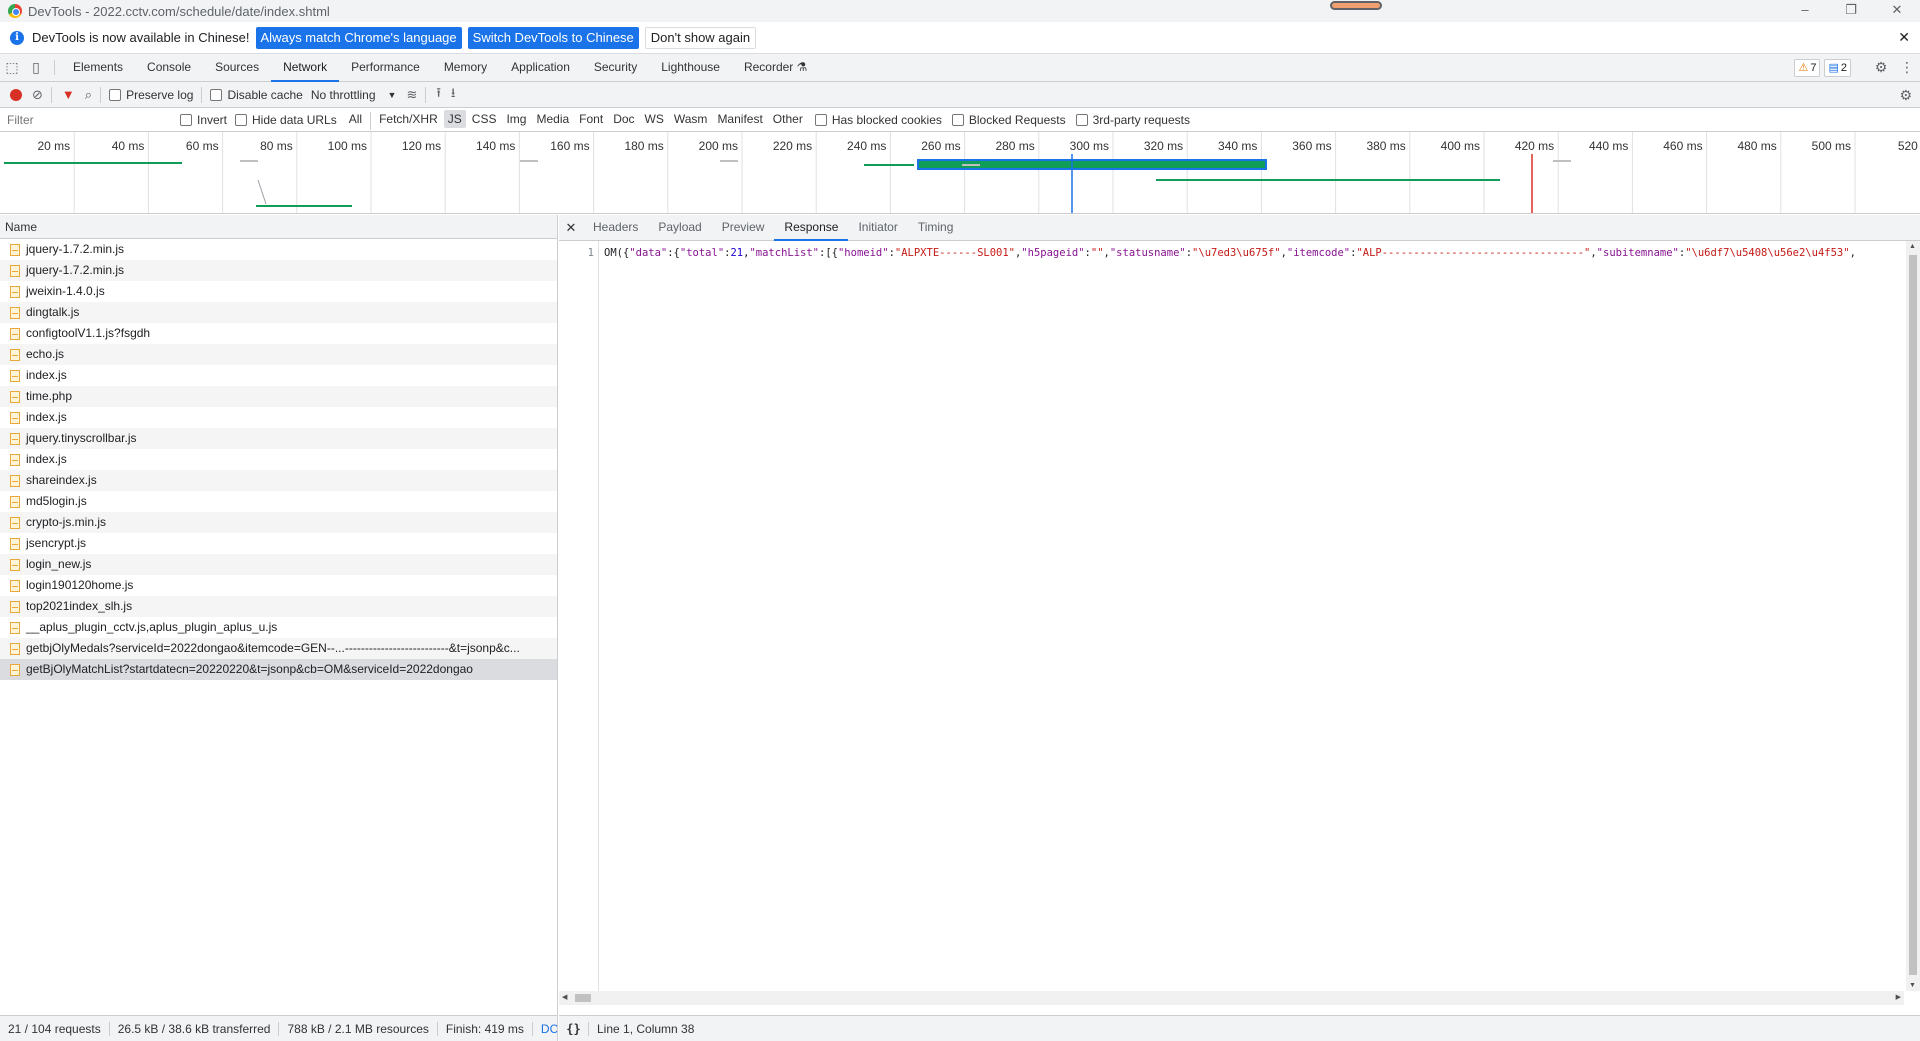  I want to click on tab-network: Network, so click(305, 68).